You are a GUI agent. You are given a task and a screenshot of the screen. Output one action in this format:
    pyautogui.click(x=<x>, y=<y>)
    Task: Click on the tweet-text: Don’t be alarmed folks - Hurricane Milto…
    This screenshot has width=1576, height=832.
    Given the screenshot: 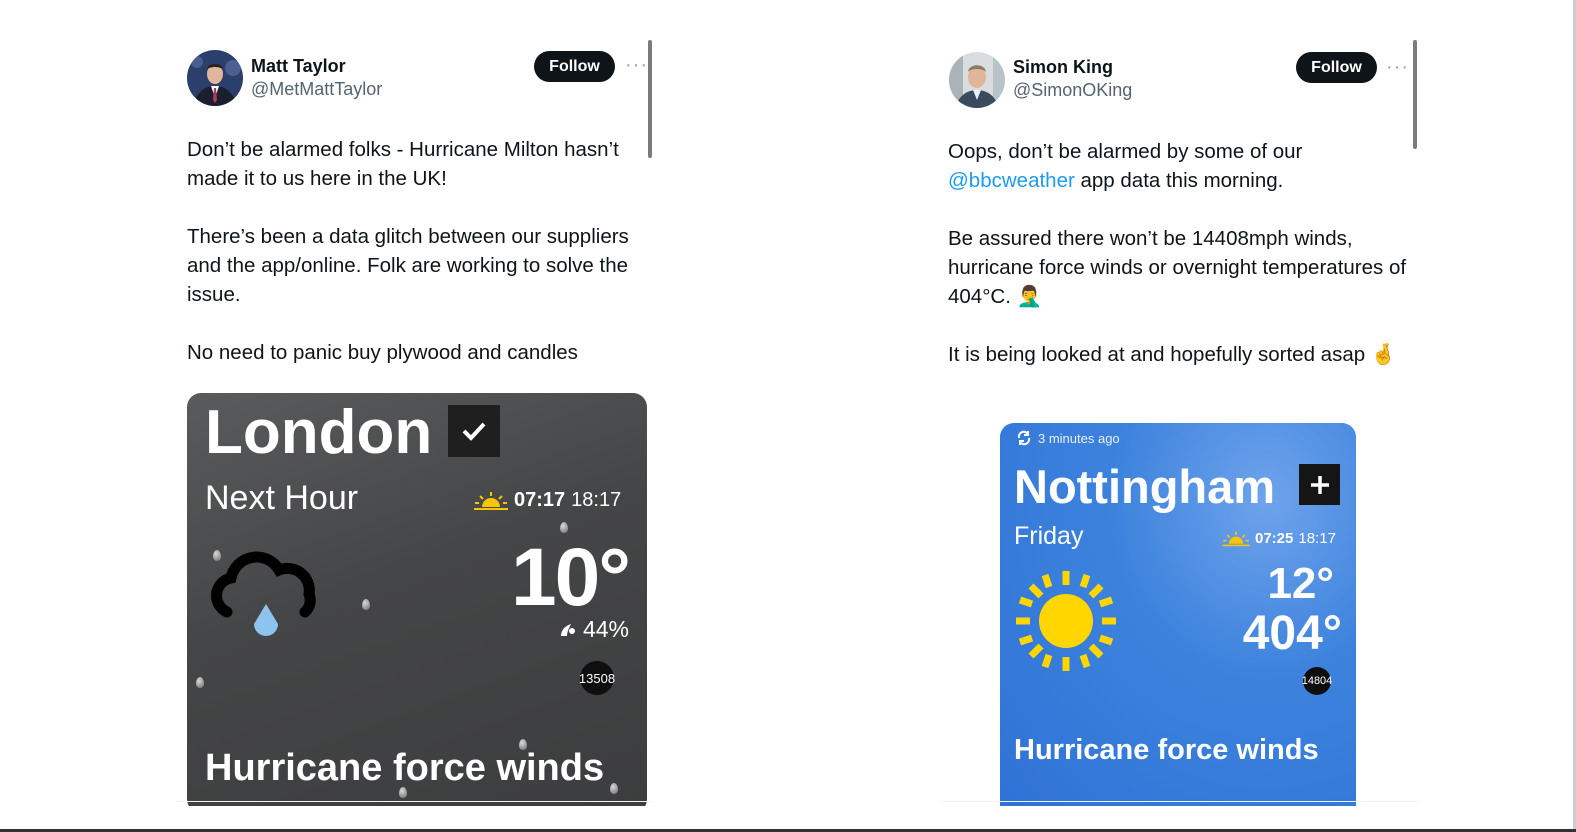 What is the action you would take?
    pyautogui.click(x=418, y=265)
    